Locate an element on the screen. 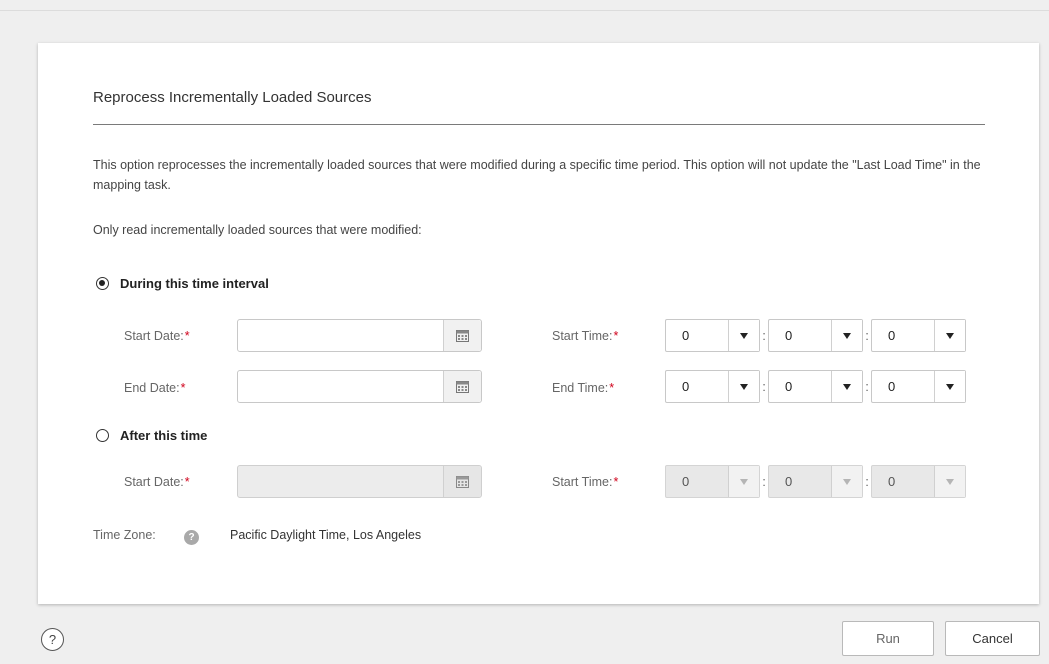  after-start-time-label: Start Time:* is located at coordinates (585, 482).